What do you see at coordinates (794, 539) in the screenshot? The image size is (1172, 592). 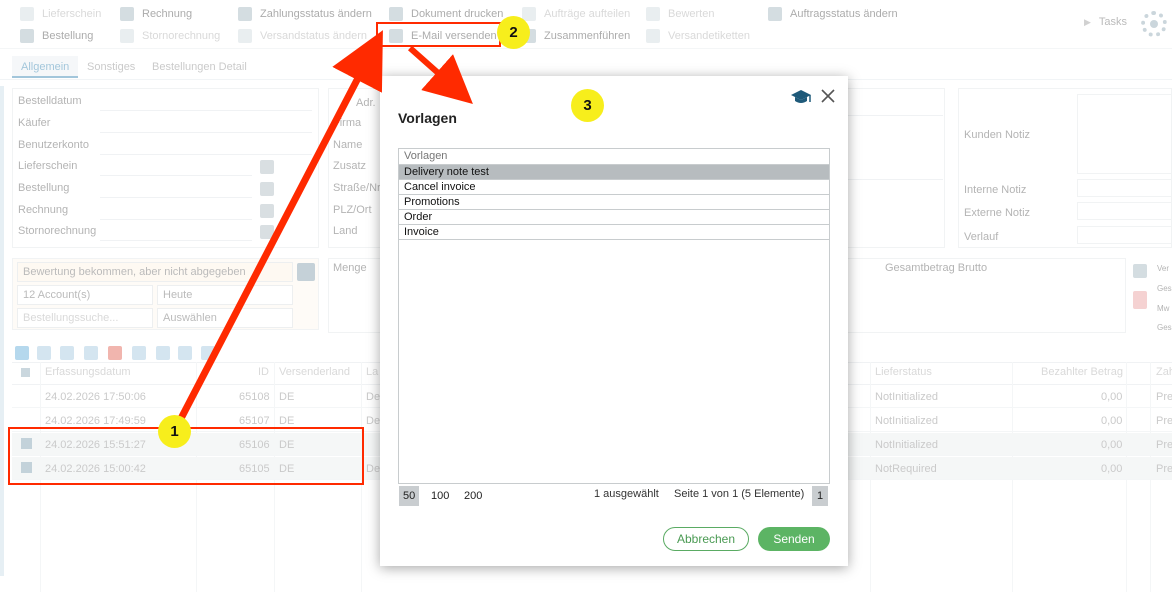 I see `send-button: Senden` at bounding box center [794, 539].